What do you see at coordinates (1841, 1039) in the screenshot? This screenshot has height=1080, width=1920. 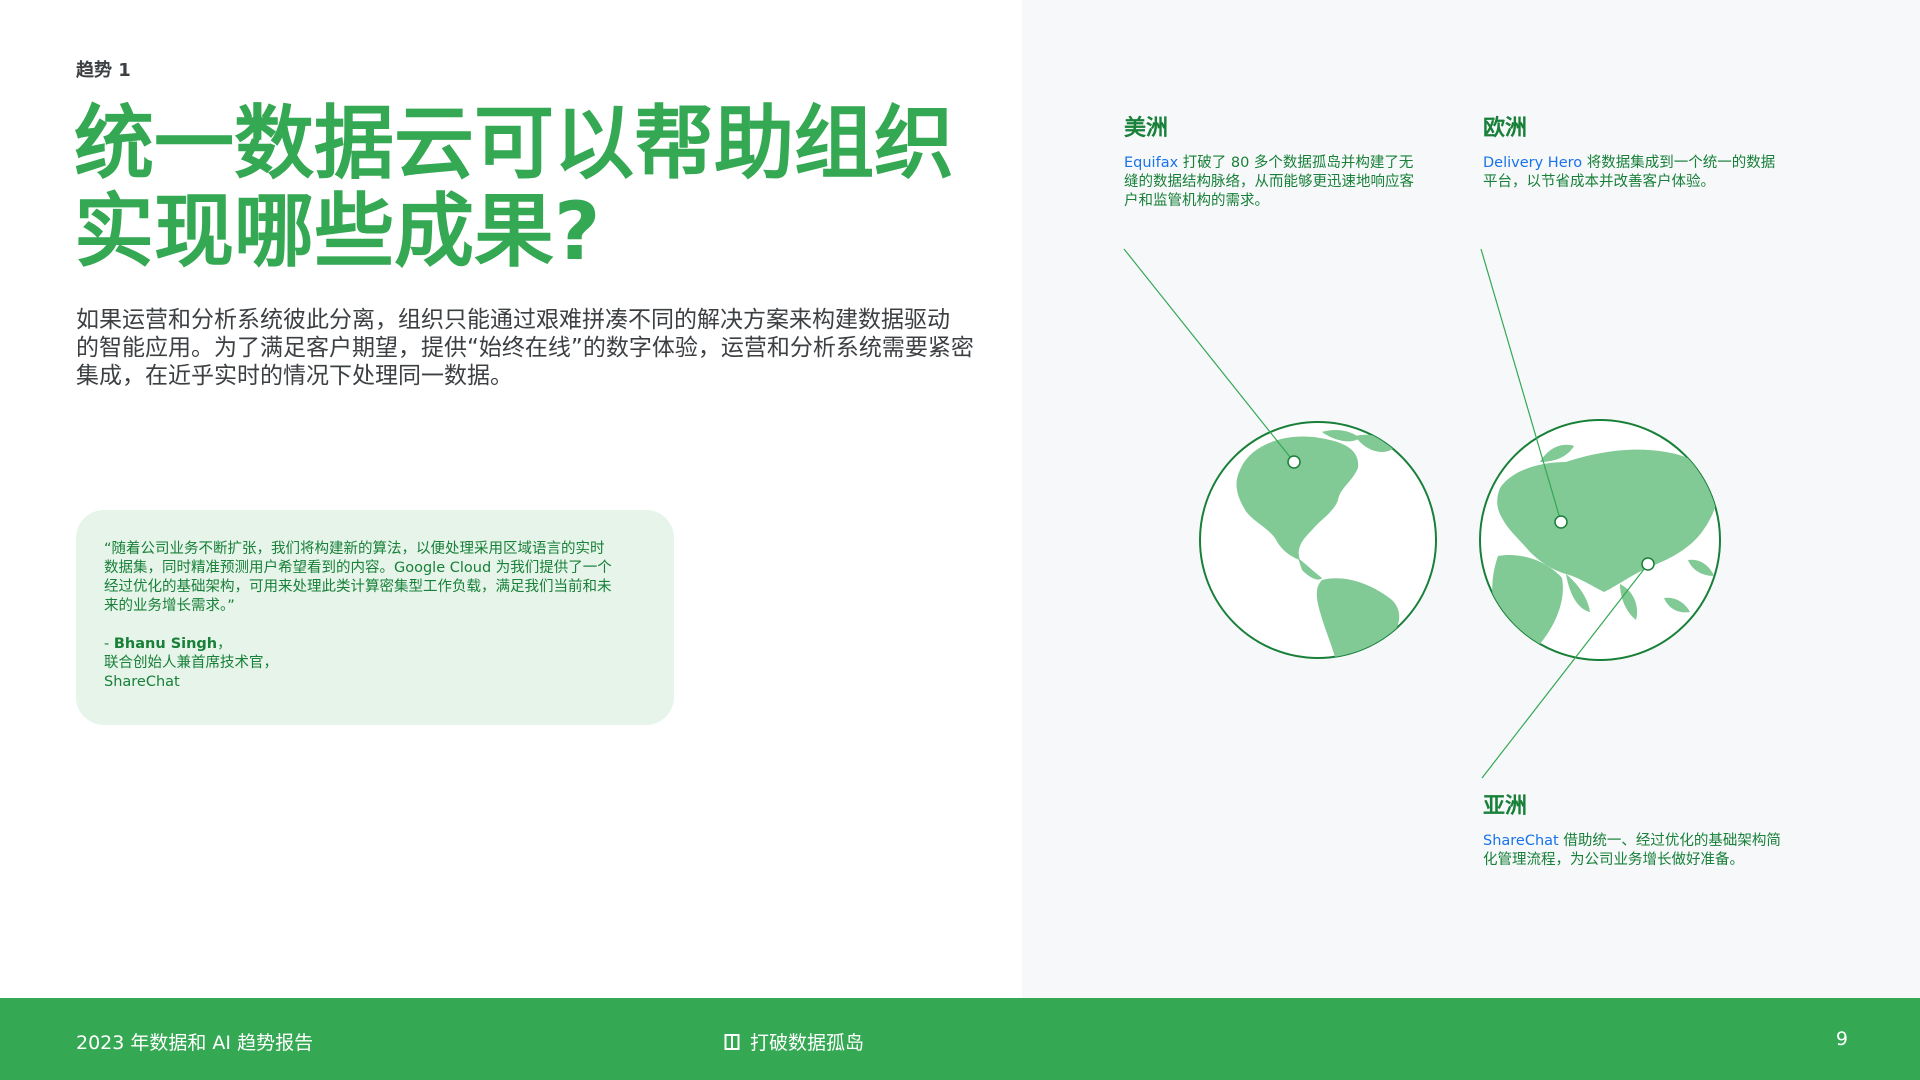 I see `page-number: 9` at bounding box center [1841, 1039].